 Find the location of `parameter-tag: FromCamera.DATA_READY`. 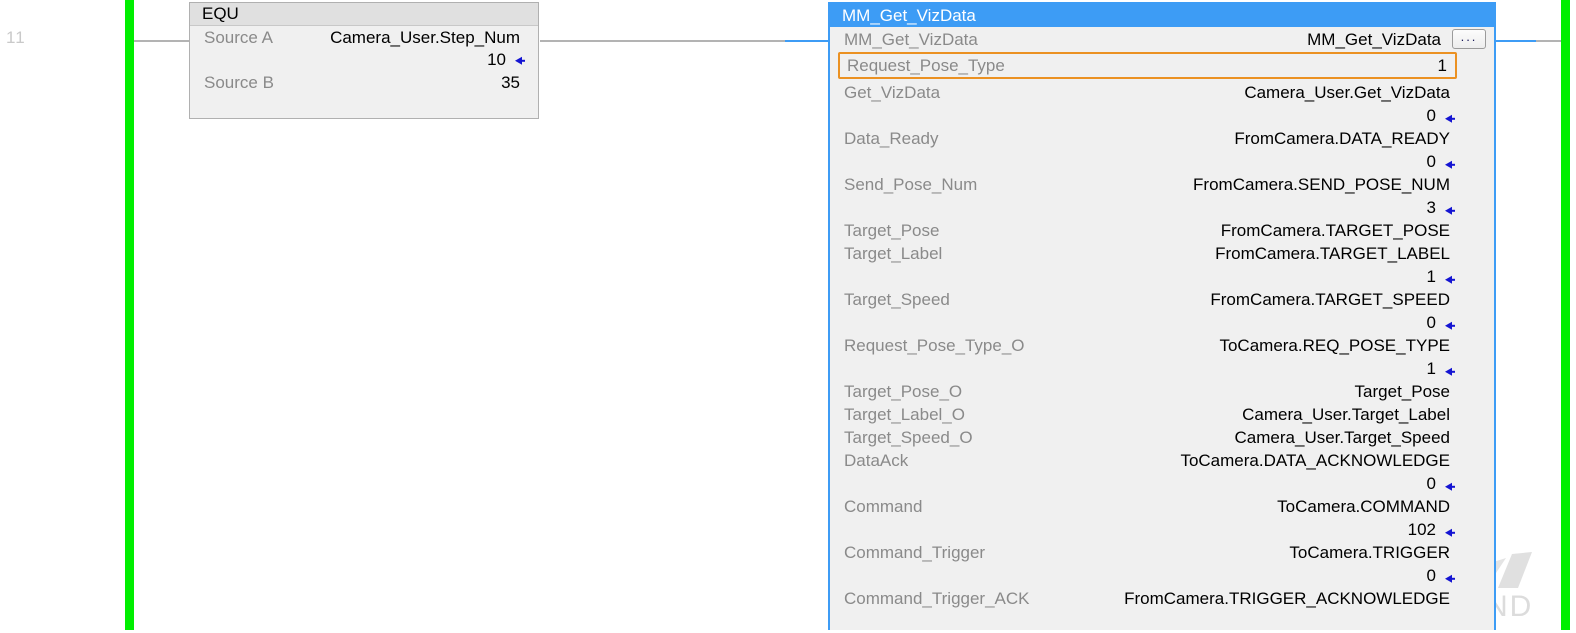

parameter-tag: FromCamera.DATA_READY is located at coordinates (1342, 139).